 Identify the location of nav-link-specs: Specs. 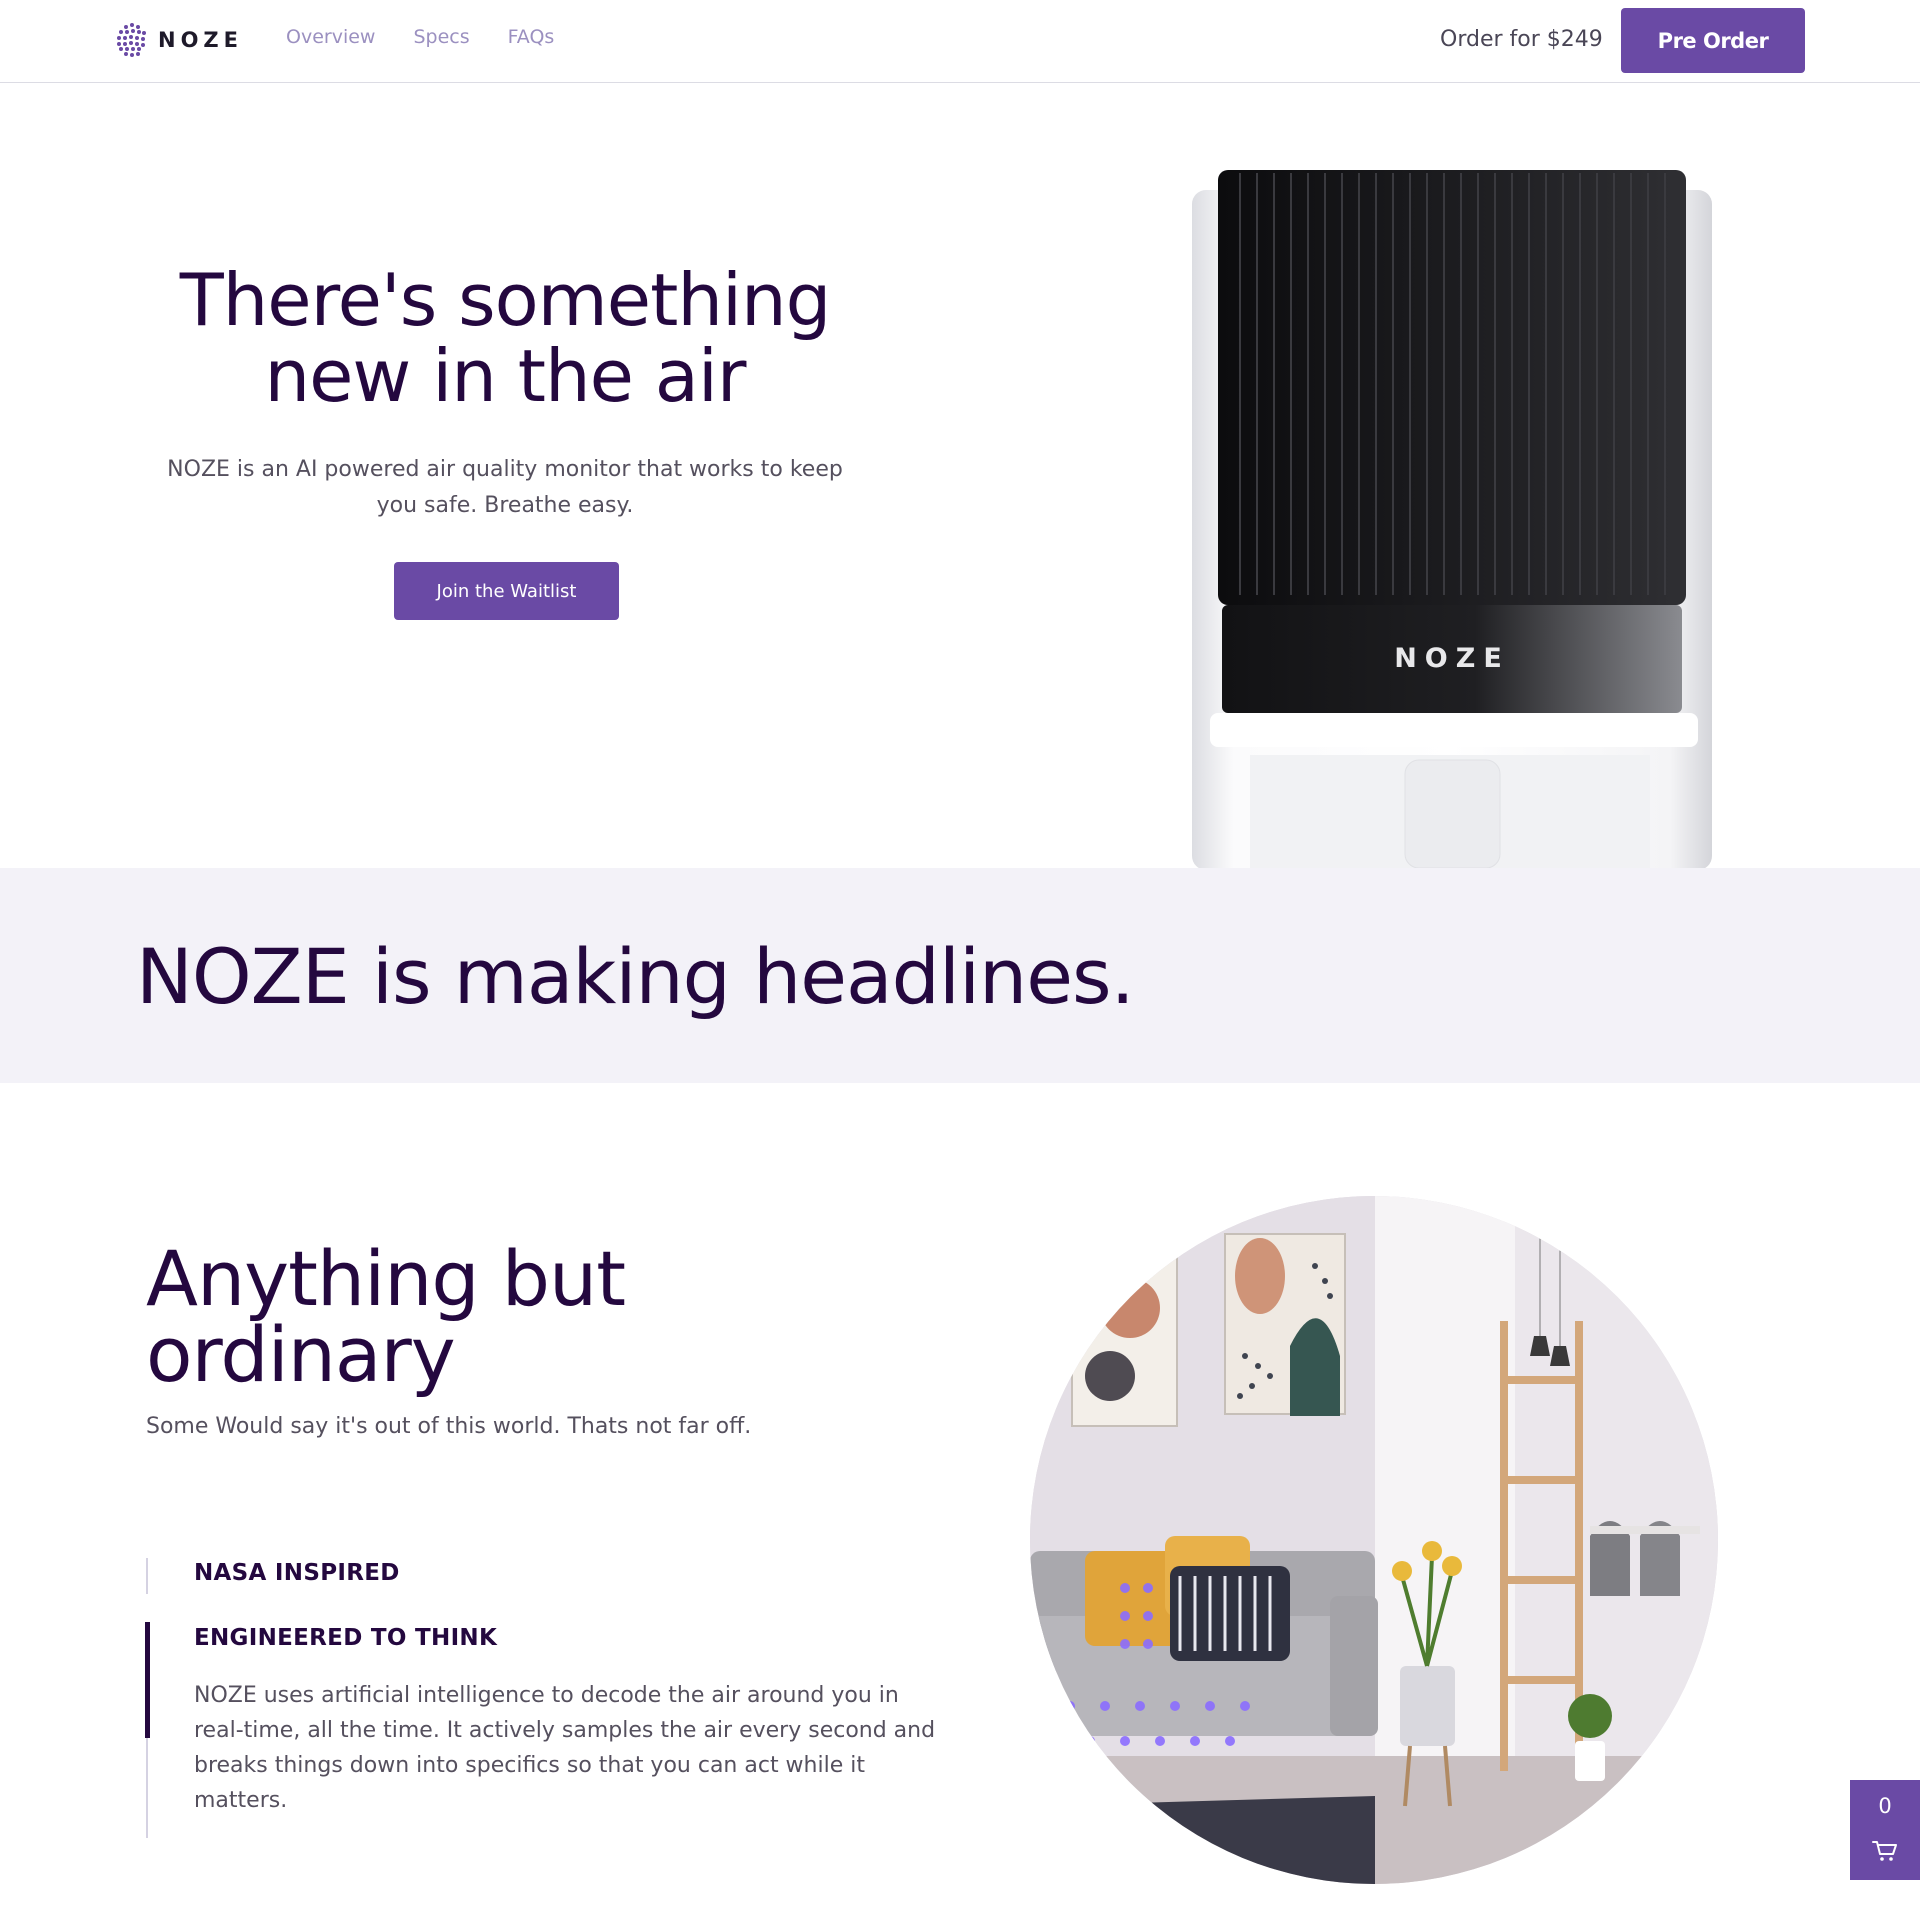
(441, 37).